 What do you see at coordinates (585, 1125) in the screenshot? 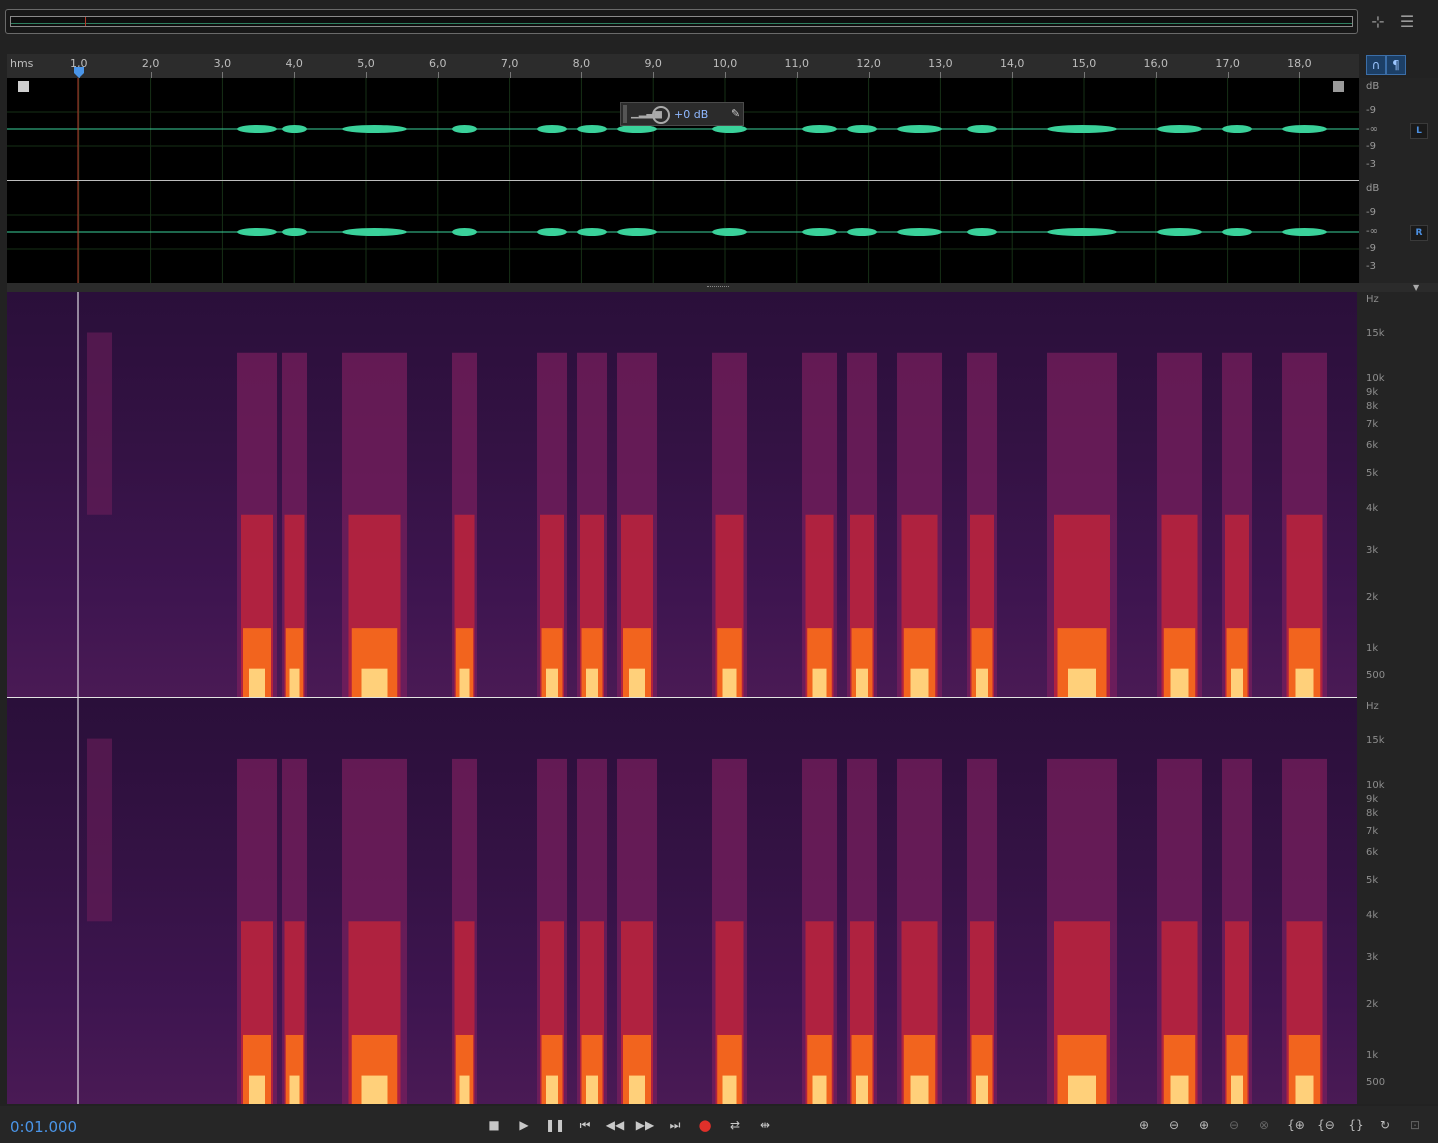
I see `go-to-start-icon: ⏮` at bounding box center [585, 1125].